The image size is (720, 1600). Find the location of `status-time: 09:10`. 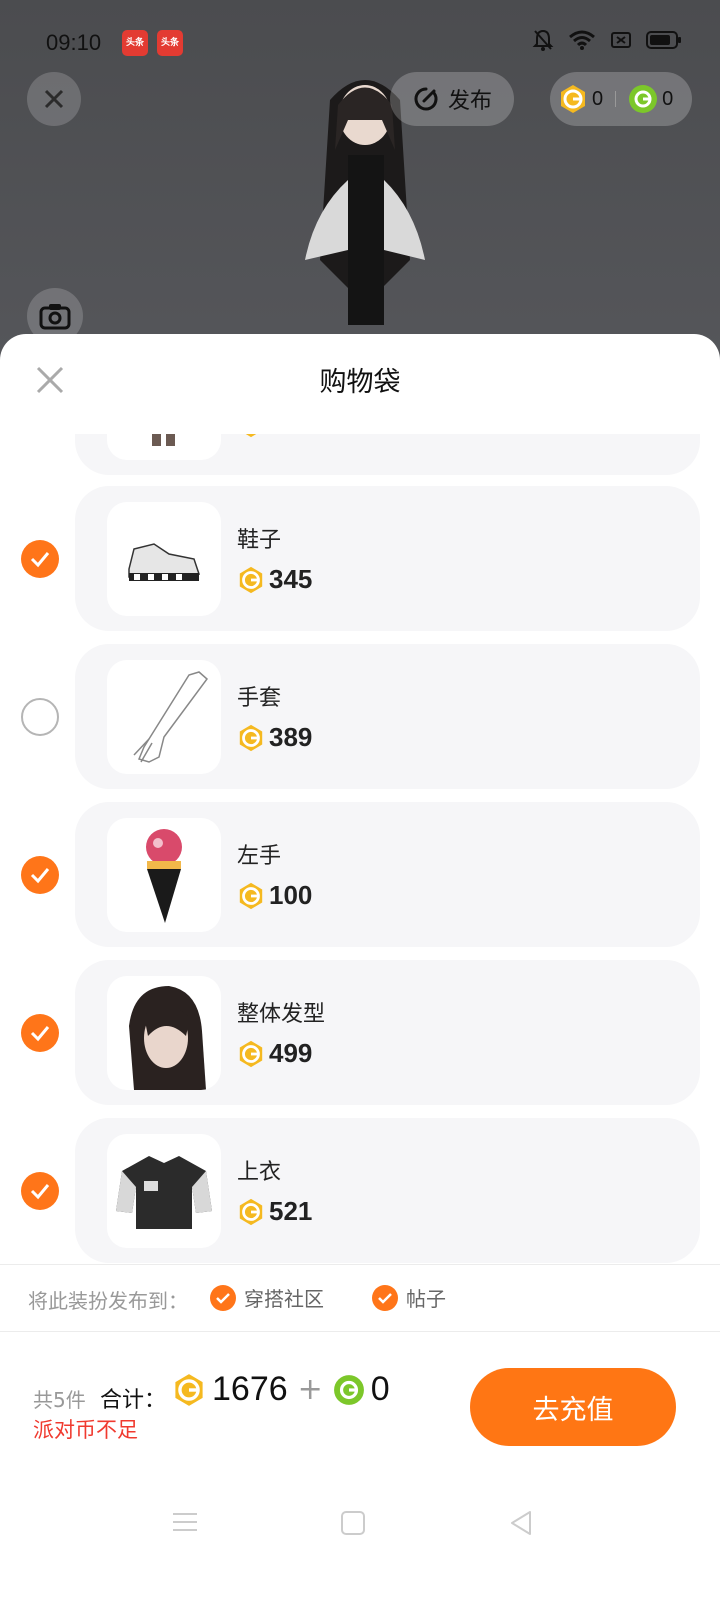

status-time: 09:10 is located at coordinates (74, 42).